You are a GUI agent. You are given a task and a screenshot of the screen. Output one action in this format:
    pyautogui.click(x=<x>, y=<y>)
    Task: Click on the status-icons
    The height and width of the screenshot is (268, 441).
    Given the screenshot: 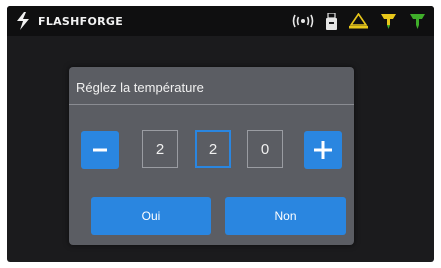 What is the action you would take?
    pyautogui.click(x=359, y=21)
    